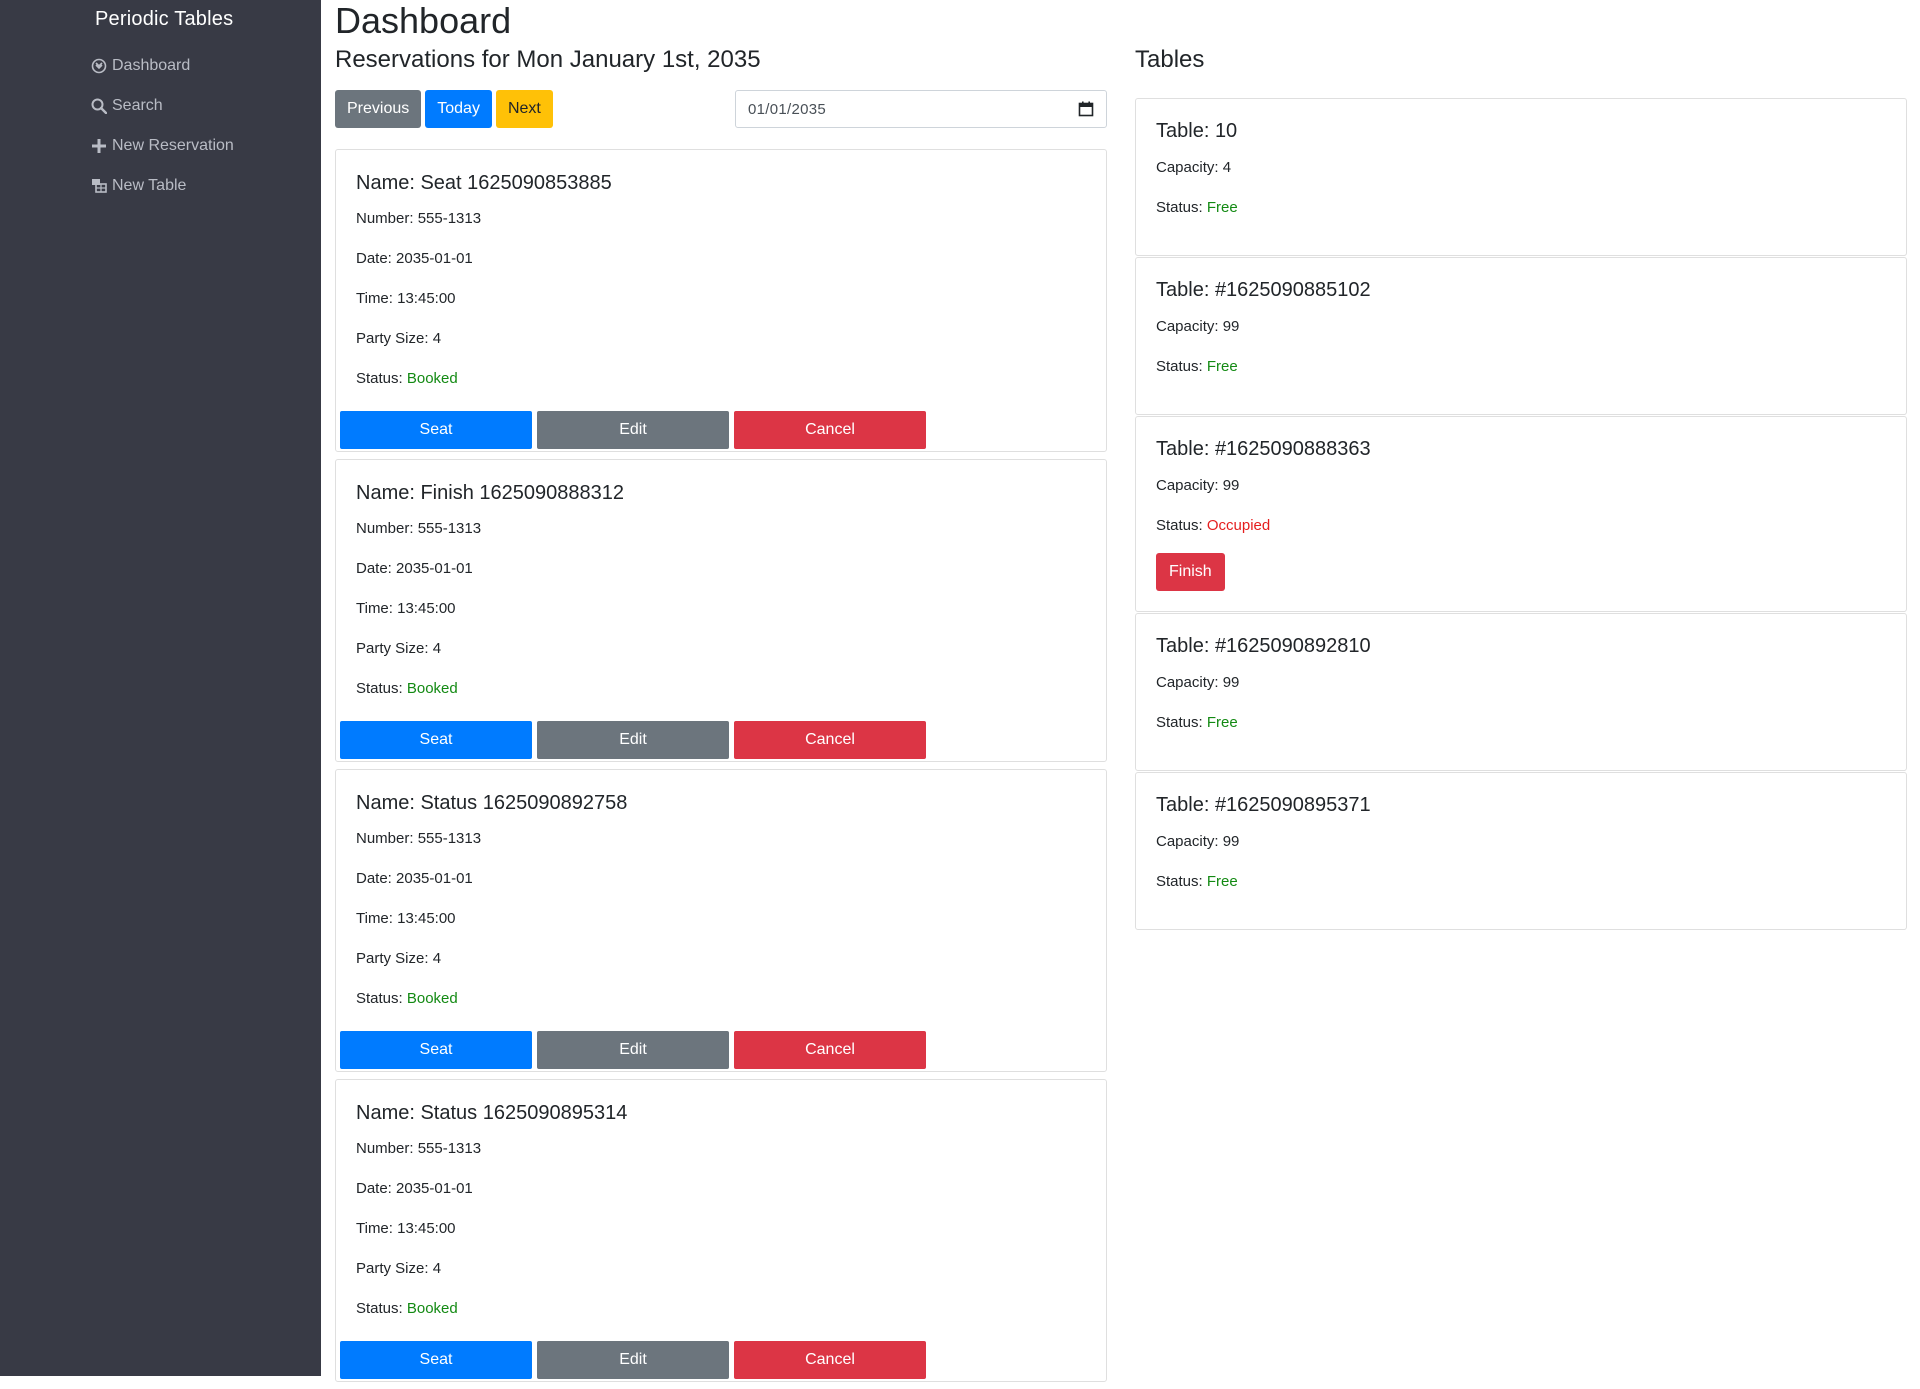 This screenshot has height=1389, width=1920. I want to click on tables-heading: Tables, so click(1170, 59).